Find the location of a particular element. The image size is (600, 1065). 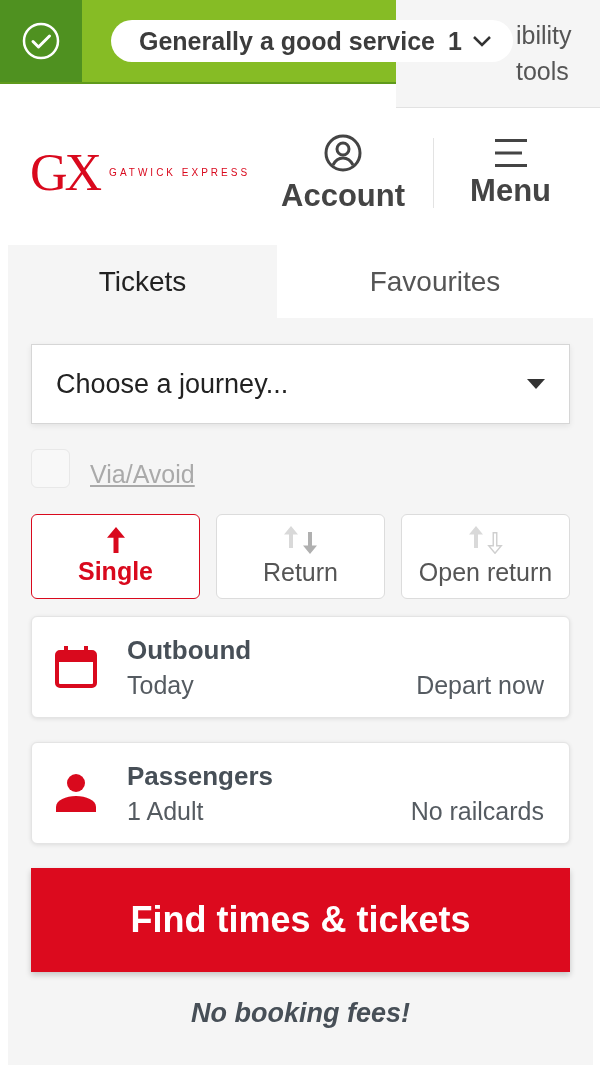

service-status-button: Generally a good service 1 is located at coordinates (312, 41).